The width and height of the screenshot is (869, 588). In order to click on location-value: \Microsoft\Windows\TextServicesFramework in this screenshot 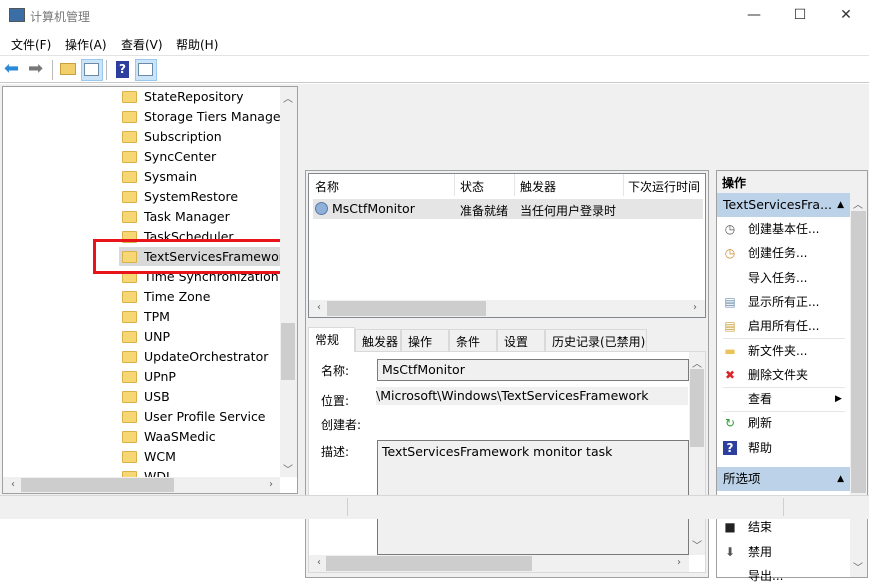, I will do `click(532, 396)`.